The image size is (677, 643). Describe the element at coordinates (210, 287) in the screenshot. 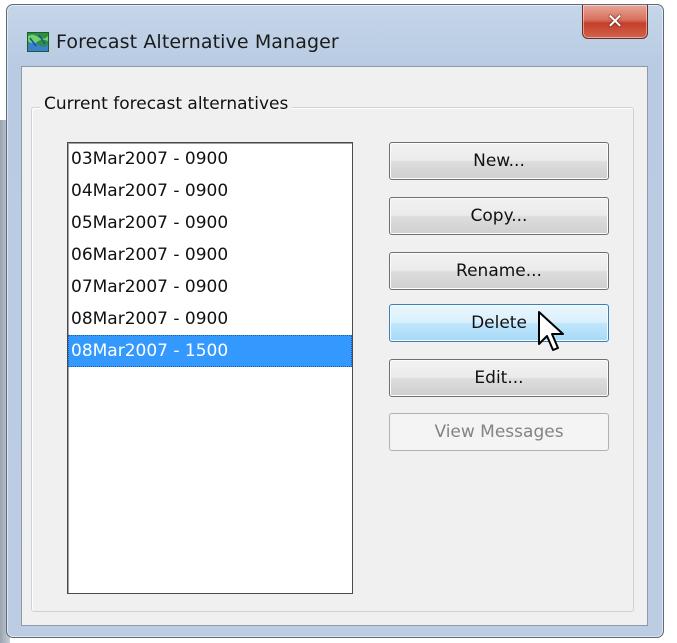

I see `list-item: 07Mar2007 - 0900` at that location.